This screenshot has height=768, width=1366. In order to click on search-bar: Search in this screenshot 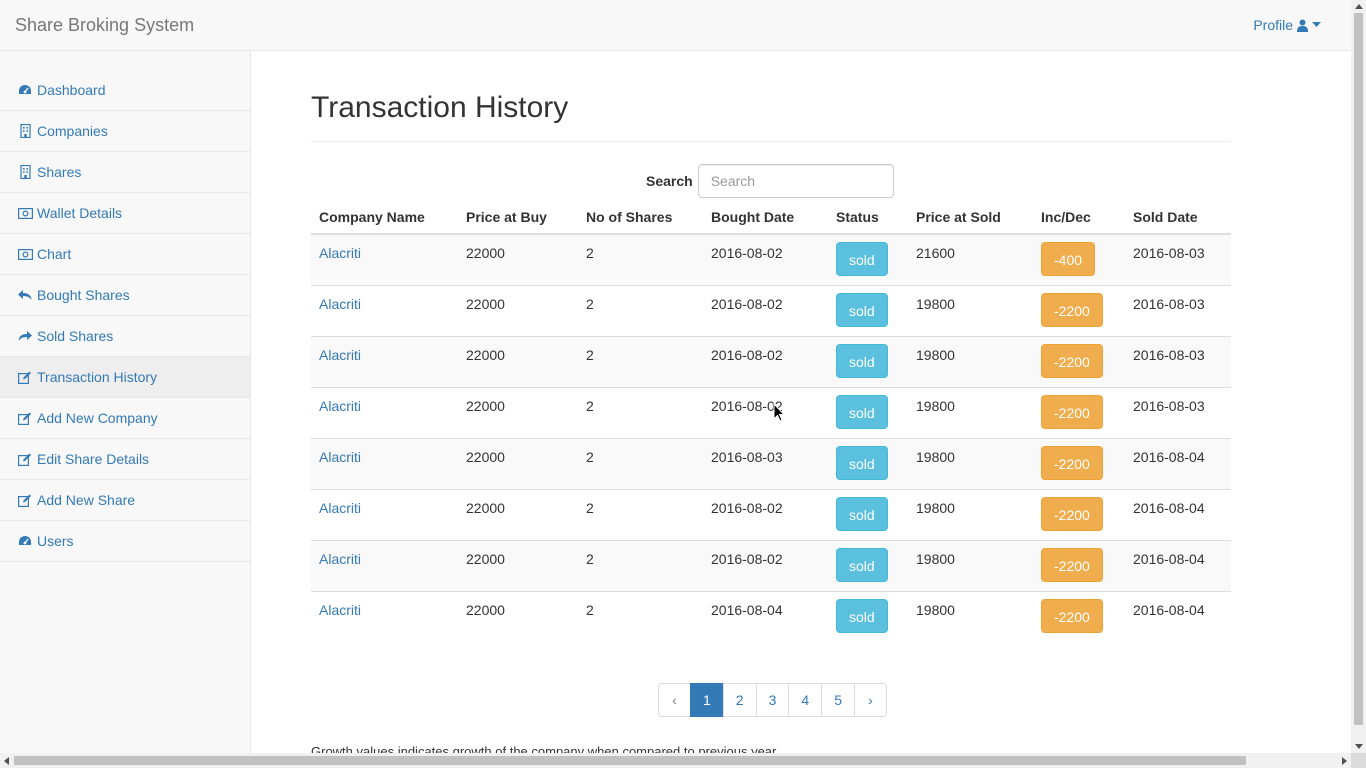, I will do `click(770, 181)`.